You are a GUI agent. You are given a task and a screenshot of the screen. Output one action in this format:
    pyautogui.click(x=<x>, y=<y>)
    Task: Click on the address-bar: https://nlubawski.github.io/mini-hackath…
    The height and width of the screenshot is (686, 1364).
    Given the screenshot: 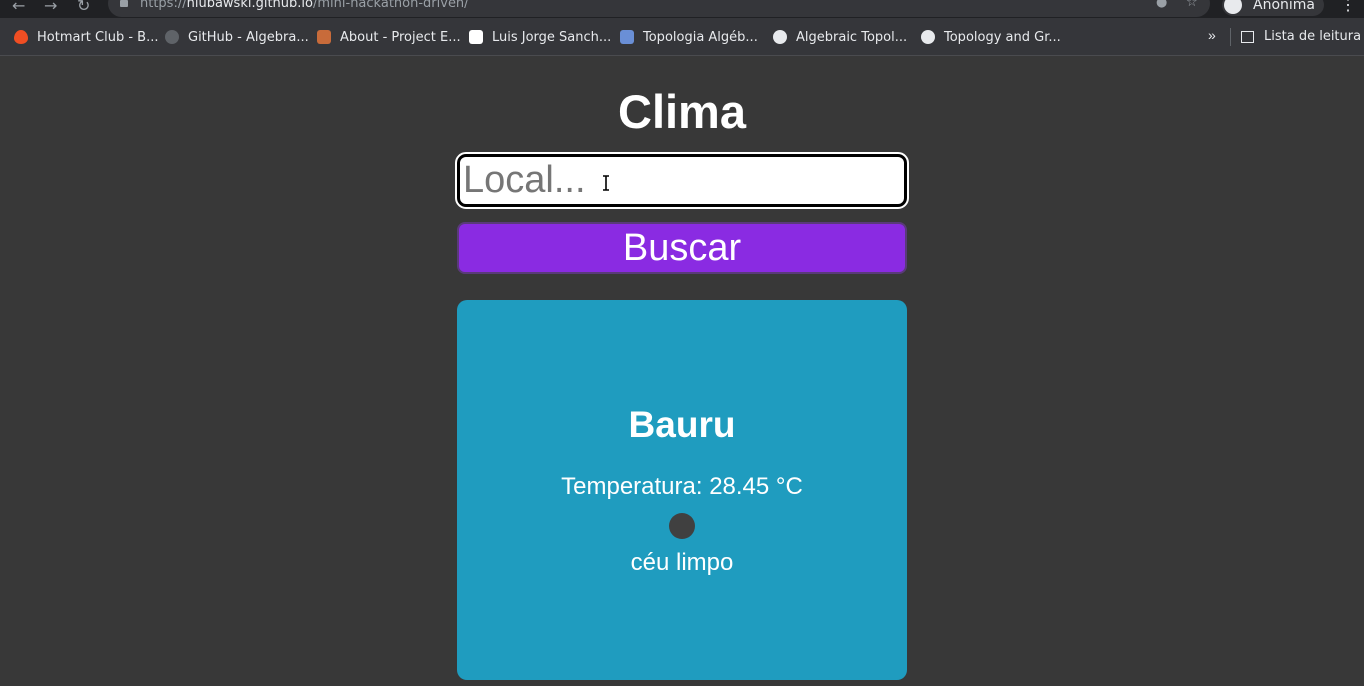 What is the action you would take?
    pyautogui.click(x=659, y=8)
    